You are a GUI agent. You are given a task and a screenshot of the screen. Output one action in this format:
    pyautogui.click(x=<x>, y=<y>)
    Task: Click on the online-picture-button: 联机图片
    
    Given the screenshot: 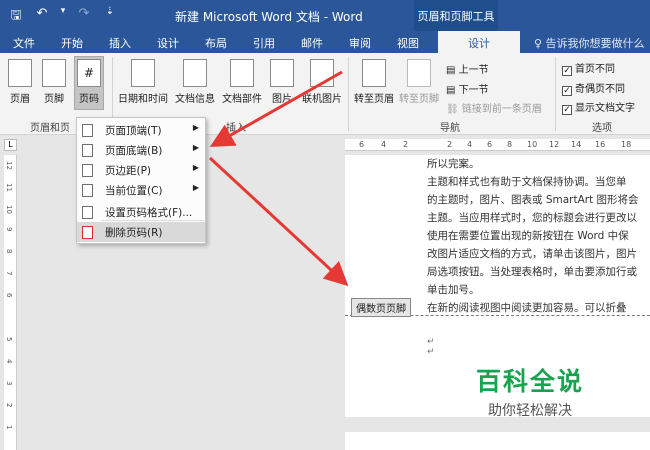 What is the action you would take?
    pyautogui.click(x=322, y=82)
    